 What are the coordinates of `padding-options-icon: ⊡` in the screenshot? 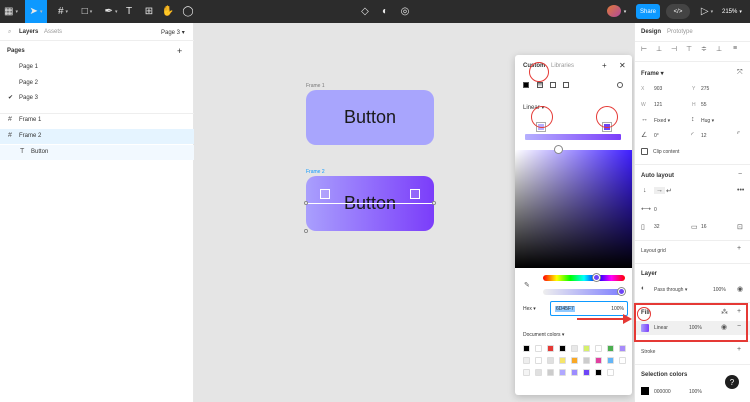 It's located at (740, 227).